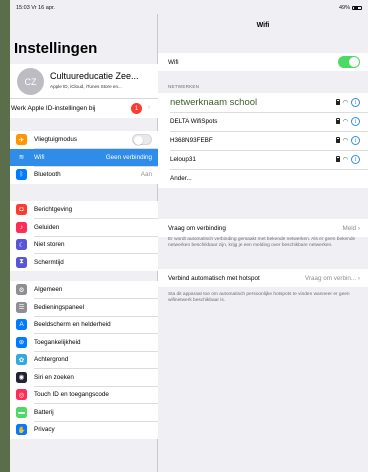 The height and width of the screenshot is (472, 368). Describe the element at coordinates (344, 8) in the screenshot. I see `battery-percent: 49%` at that location.